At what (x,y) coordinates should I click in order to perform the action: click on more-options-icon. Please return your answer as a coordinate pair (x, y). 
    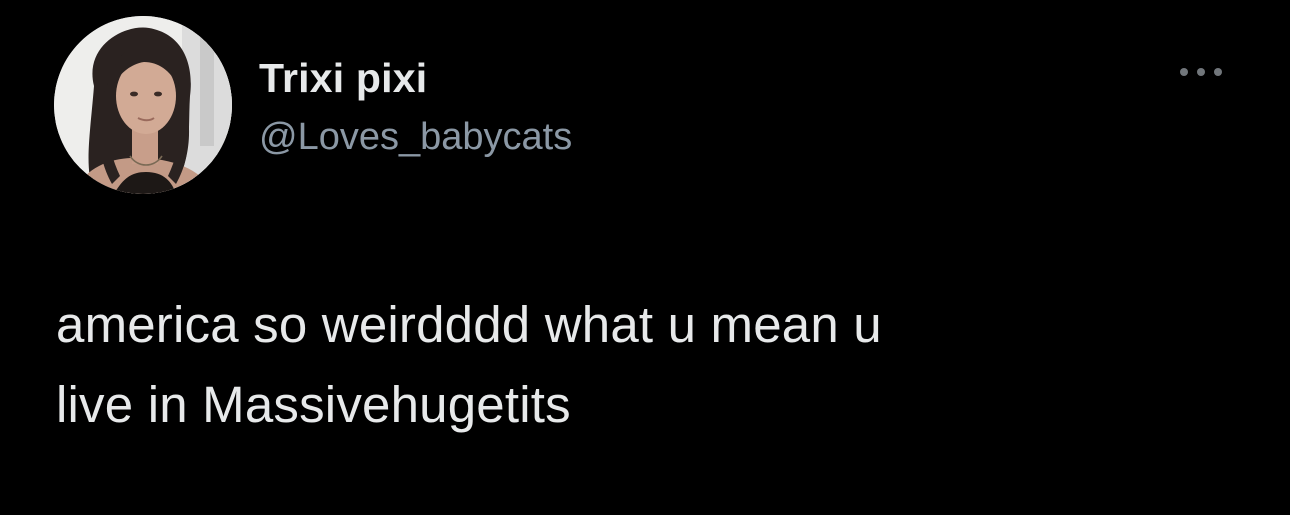
    Looking at the image, I should click on (1201, 72).